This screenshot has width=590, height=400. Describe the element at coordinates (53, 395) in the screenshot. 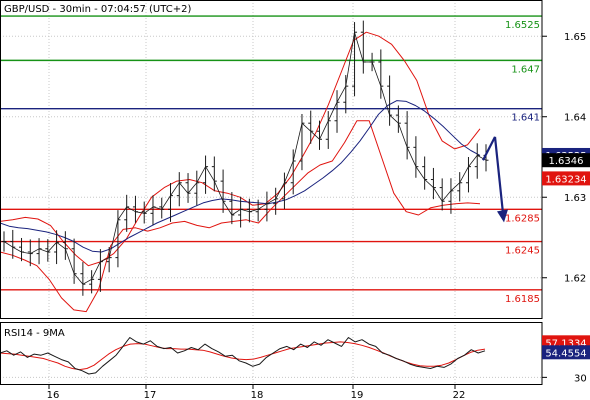

I see `x-tick-label: 16` at that location.